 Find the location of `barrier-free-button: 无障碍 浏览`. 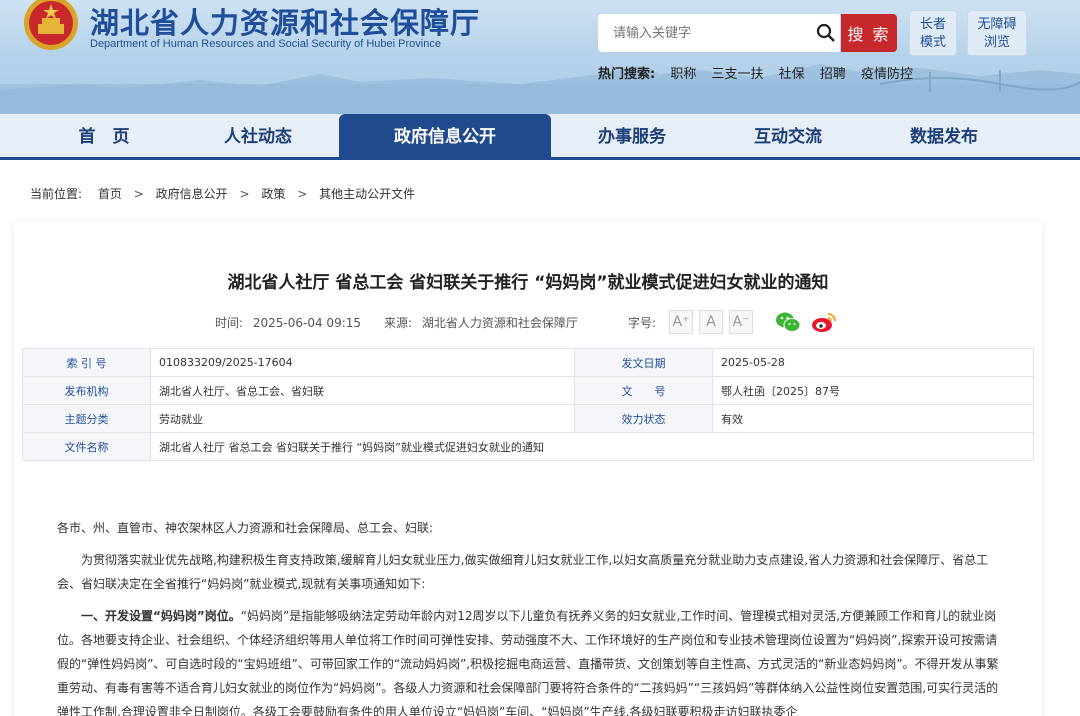

barrier-free-button: 无障碍 浏览 is located at coordinates (997, 33).